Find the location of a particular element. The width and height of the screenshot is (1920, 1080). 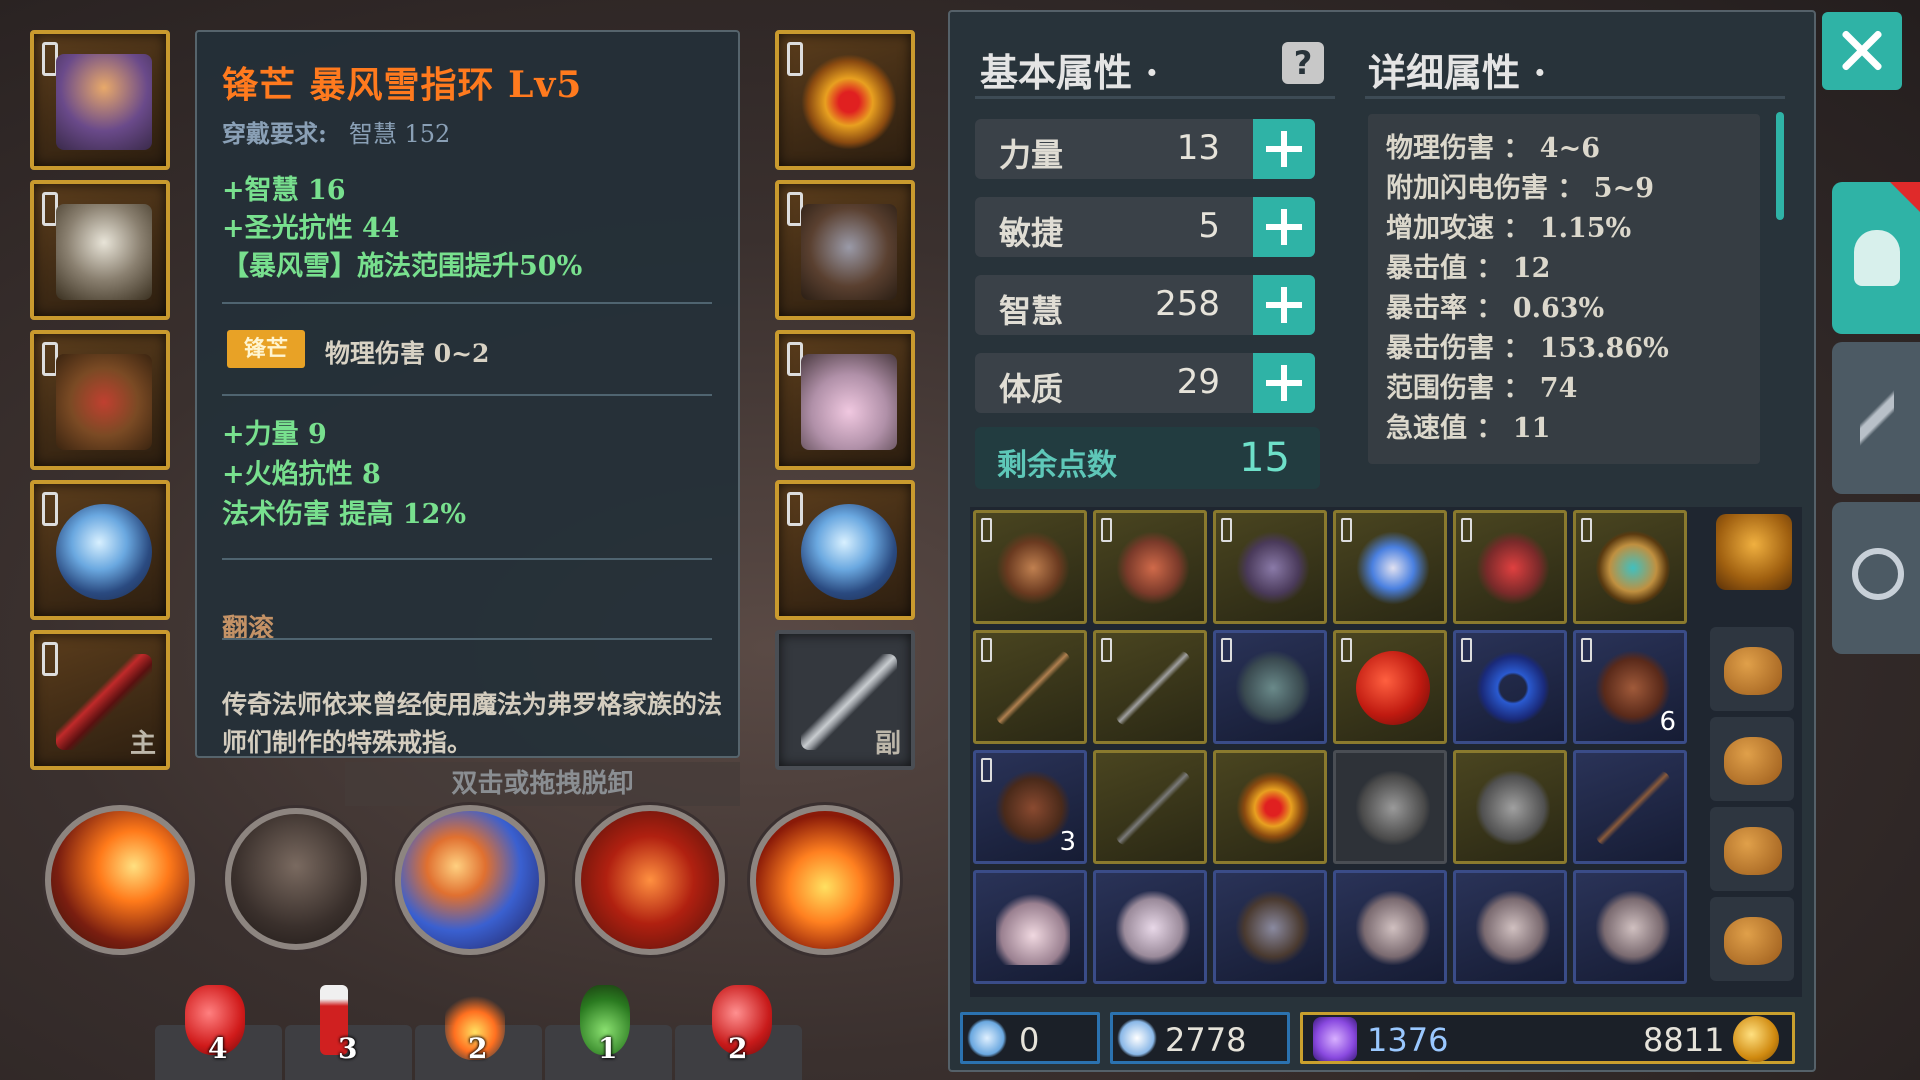

basic-attributes-header: 基本属性 · is located at coordinates (1069, 69).